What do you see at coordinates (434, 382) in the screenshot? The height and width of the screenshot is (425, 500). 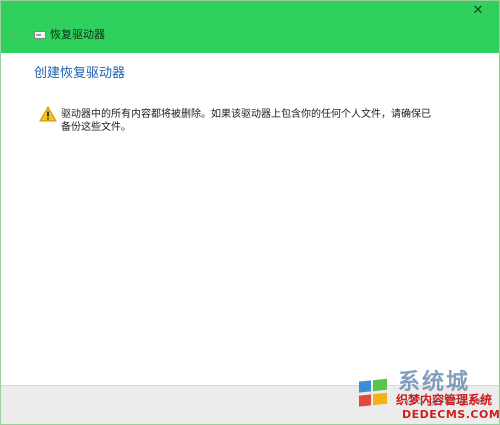 I see `watermark-brand: 系统城` at bounding box center [434, 382].